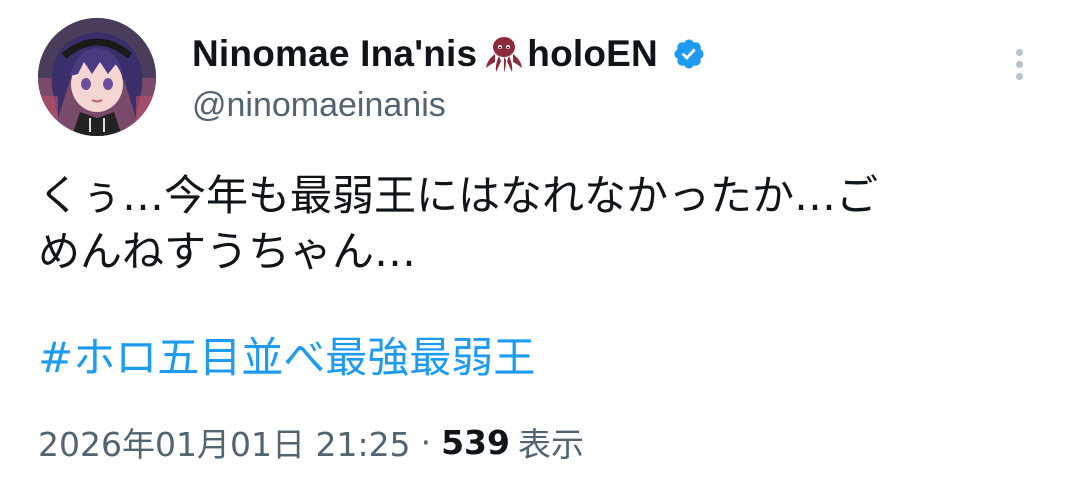  I want to click on more-vertical-icon, so click(1019, 52).